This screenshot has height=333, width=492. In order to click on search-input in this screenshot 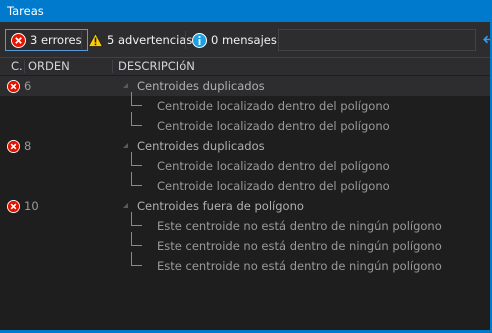, I will do `click(377, 40)`.